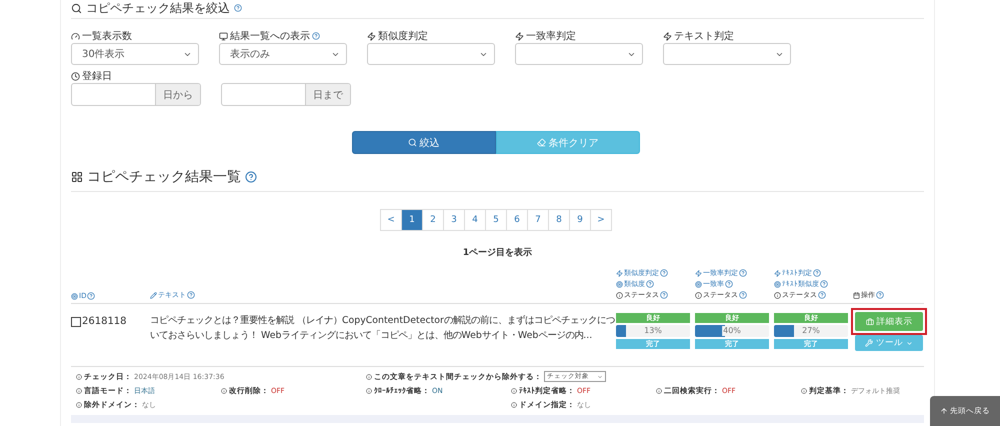 The height and width of the screenshot is (426, 1000). I want to click on wrench-icon, so click(869, 343).